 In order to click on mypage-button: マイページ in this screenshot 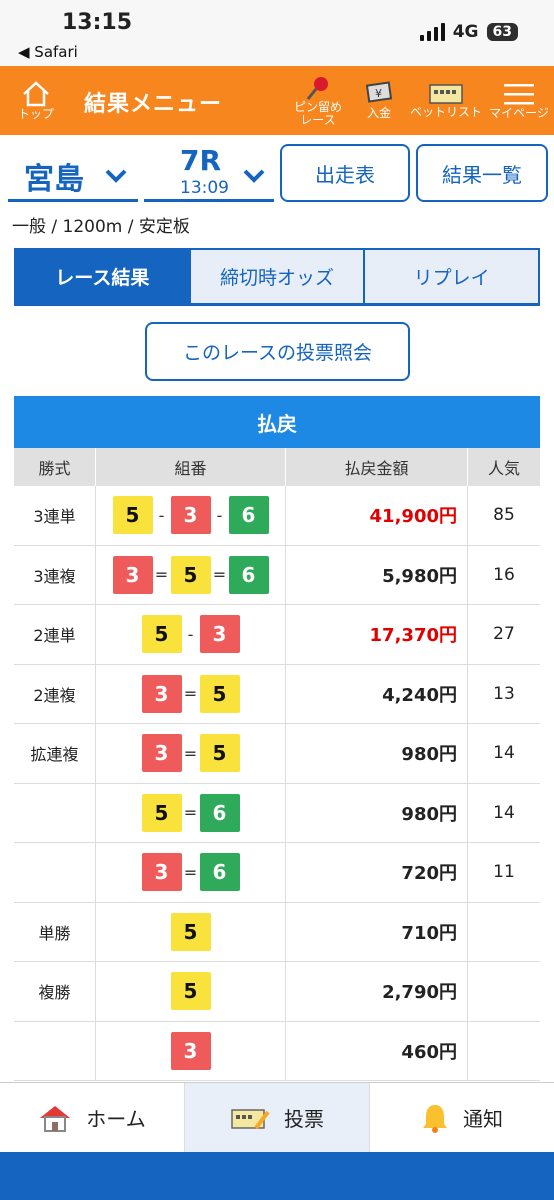, I will do `click(519, 100)`.